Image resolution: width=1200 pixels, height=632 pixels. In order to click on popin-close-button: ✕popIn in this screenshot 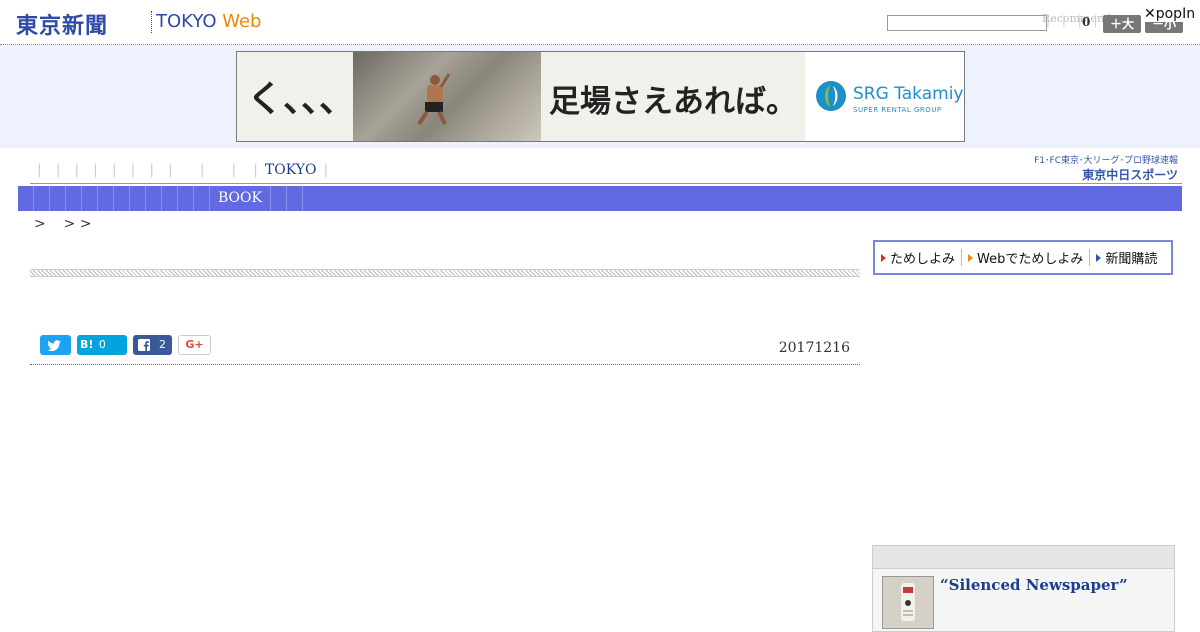, I will do `click(1170, 14)`.